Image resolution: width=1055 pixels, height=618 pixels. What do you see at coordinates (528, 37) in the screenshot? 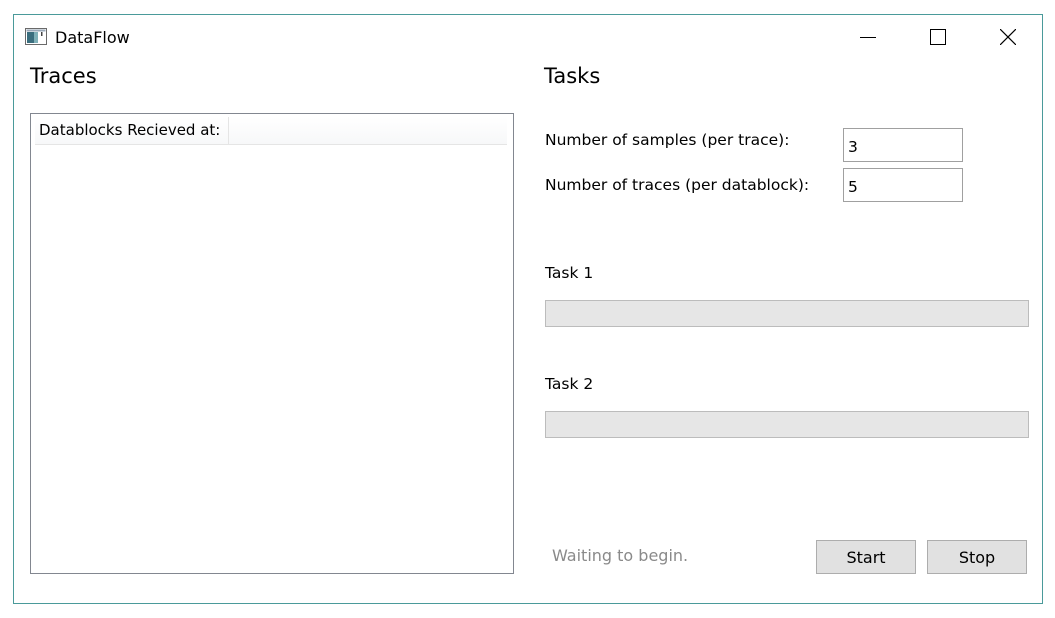
I see `title-bar: DataFlow` at bounding box center [528, 37].